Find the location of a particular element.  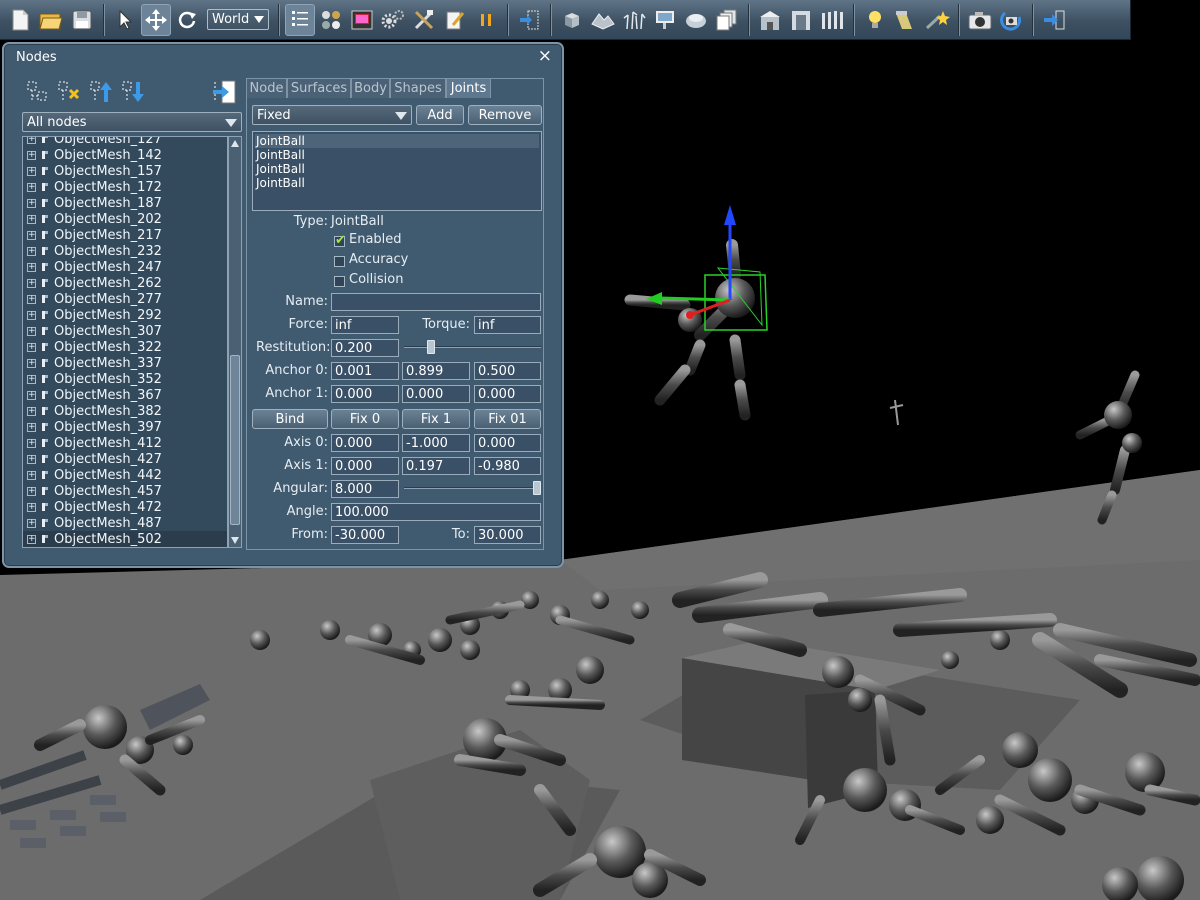

tab-node: Node is located at coordinates (266, 88).